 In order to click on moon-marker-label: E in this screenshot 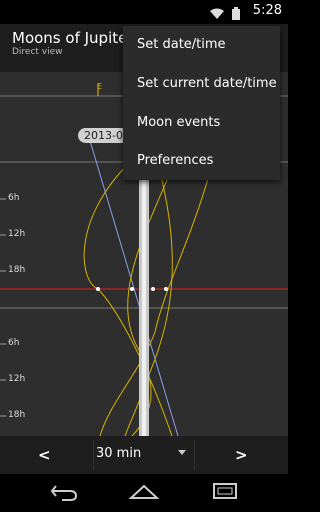, I will do `click(100, 86)`.